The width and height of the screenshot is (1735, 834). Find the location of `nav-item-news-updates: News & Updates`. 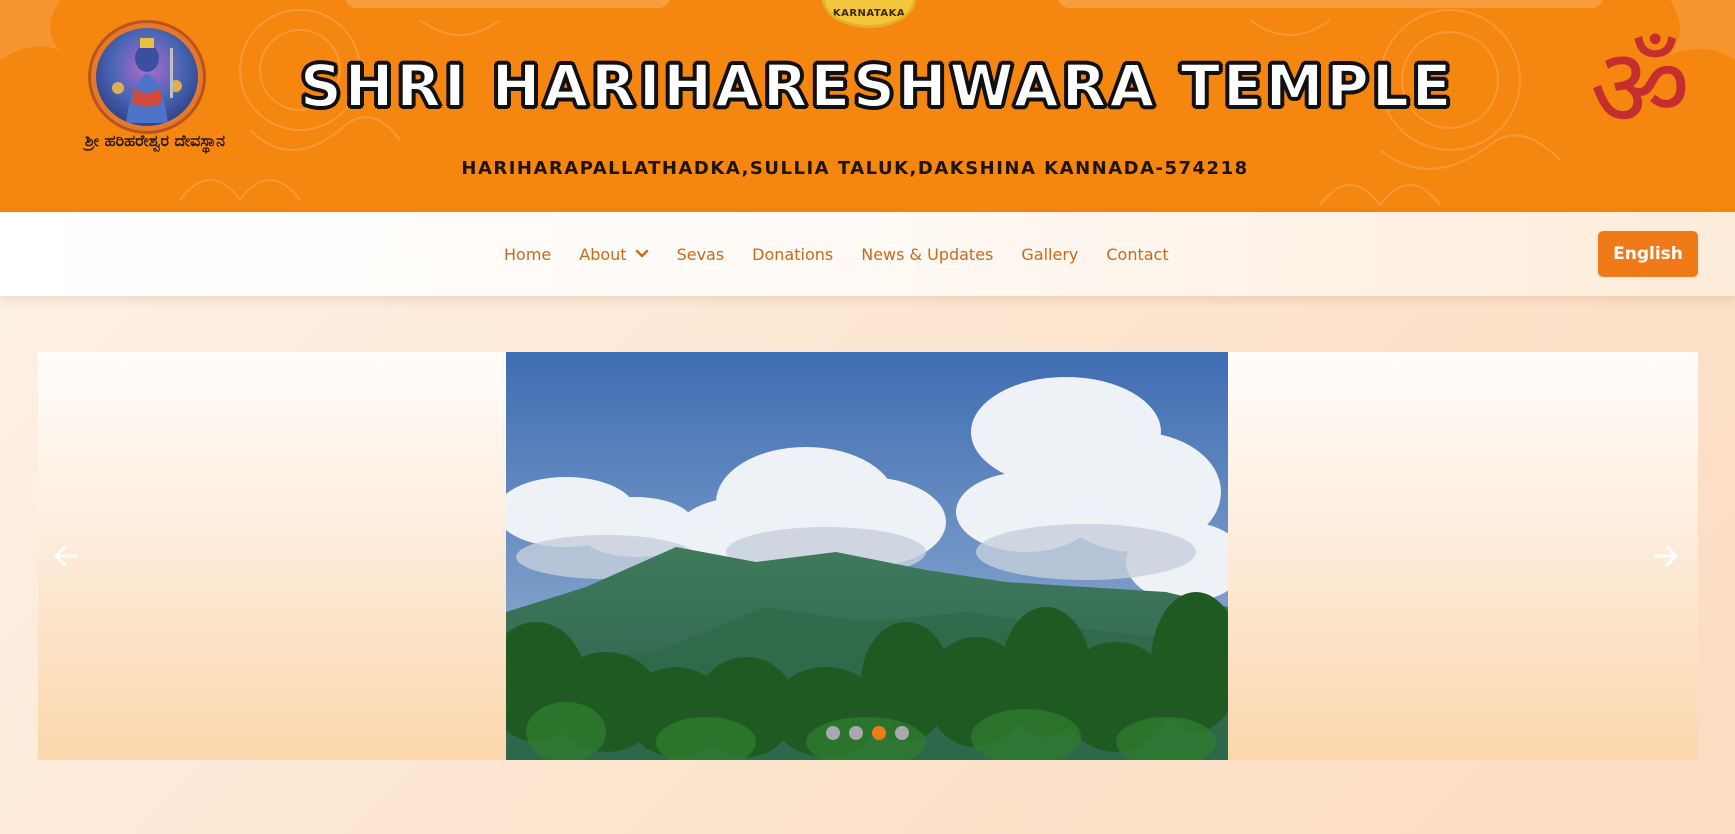

nav-item-news-updates: News & Updates is located at coordinates (927, 254).